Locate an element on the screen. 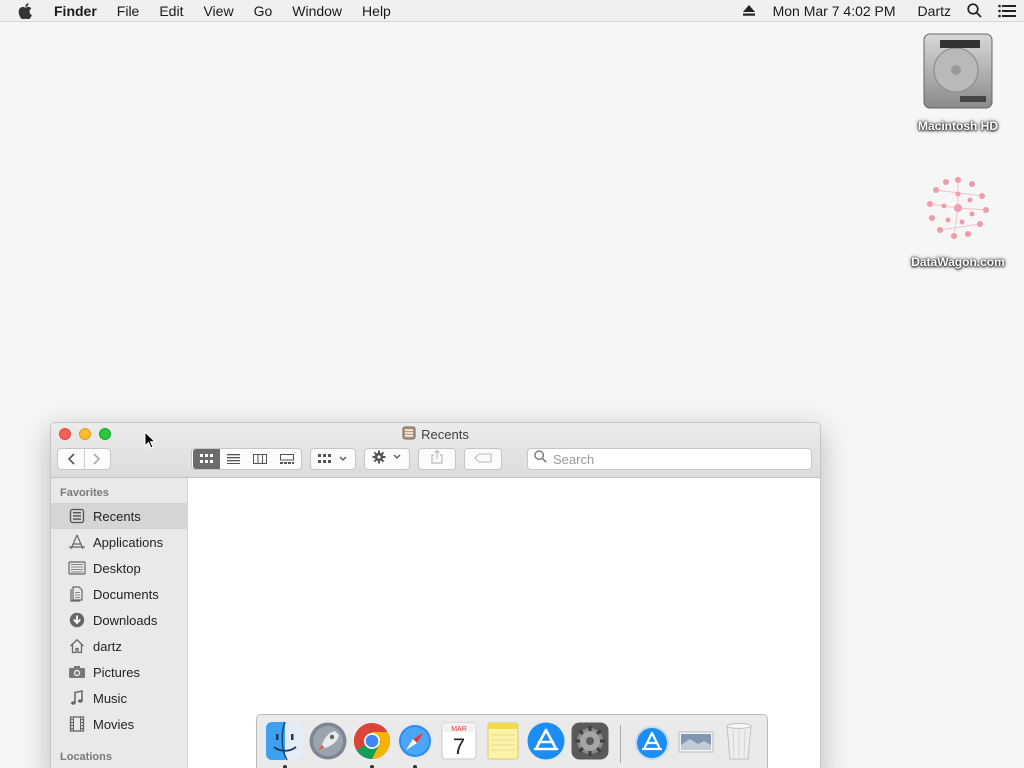 This screenshot has height=768, width=1024. desktop-icon-macintosh-hd: Macintosh HD is located at coordinates (958, 81).